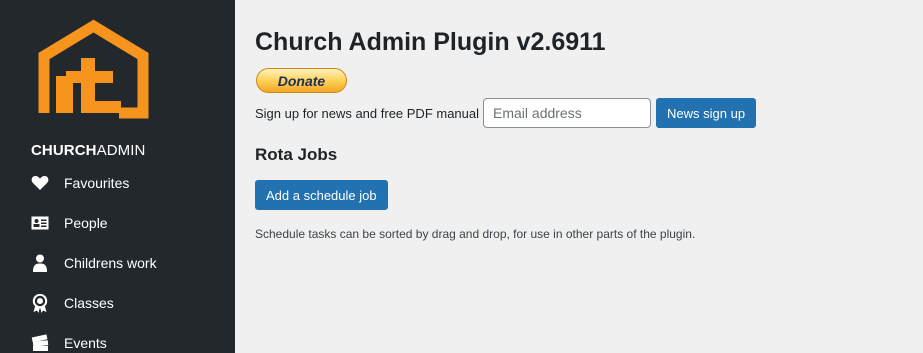  Describe the element at coordinates (97, 183) in the screenshot. I see `sidebar-item-label: Favourites` at that location.